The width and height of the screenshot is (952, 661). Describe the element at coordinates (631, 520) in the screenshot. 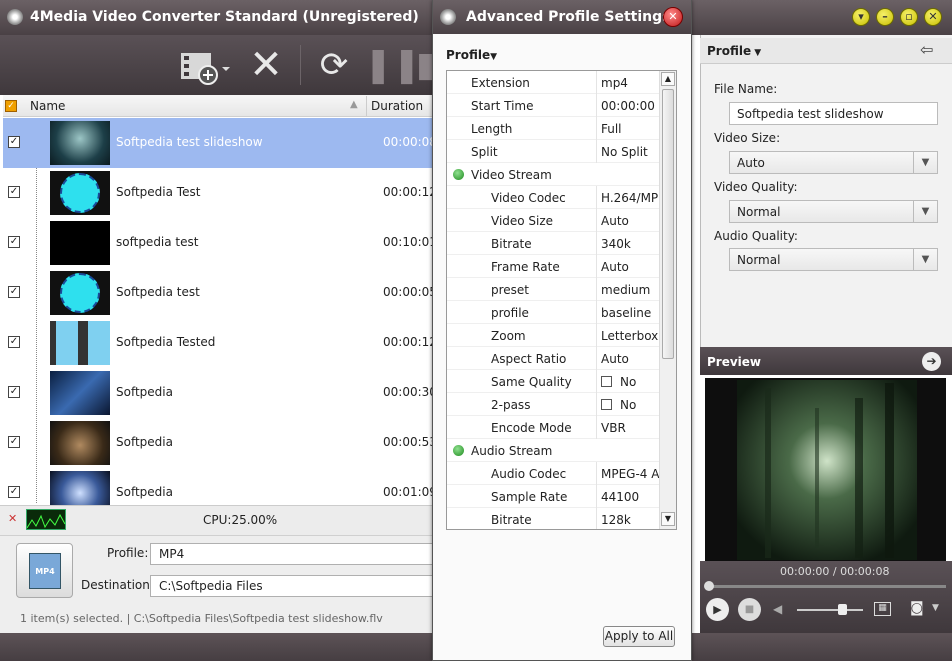

I see `setting-value: 128k` at that location.